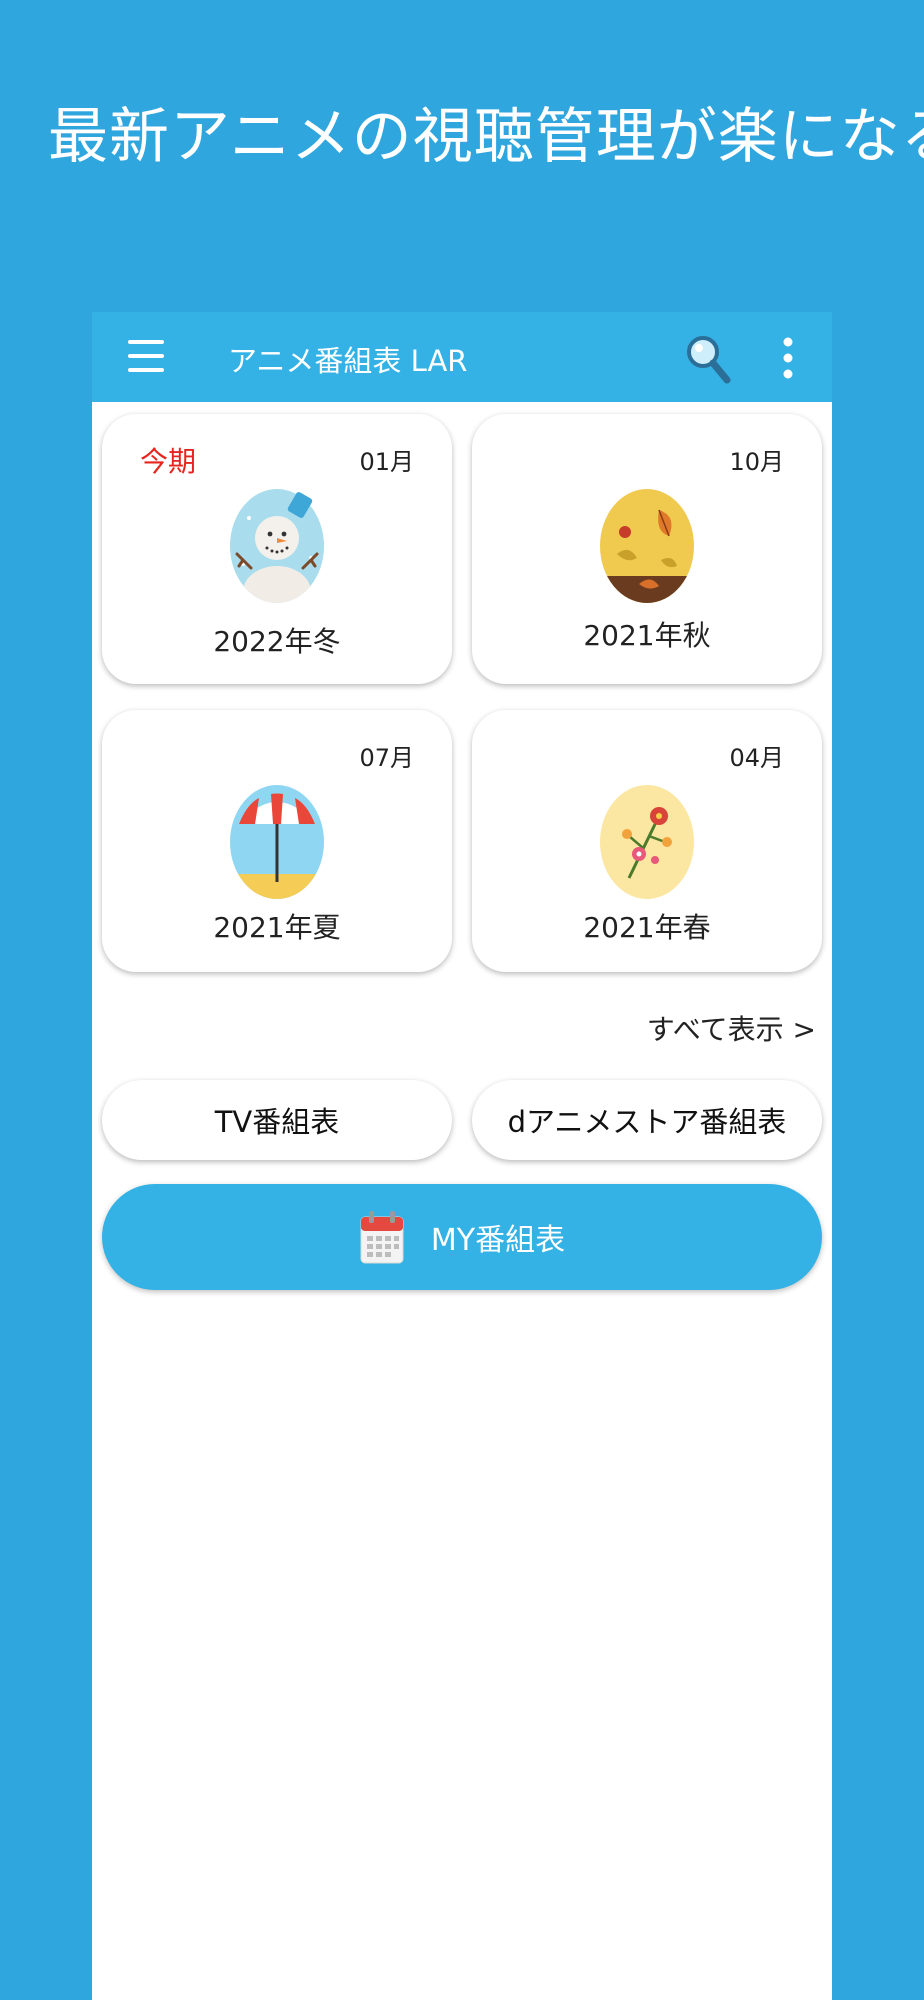  What do you see at coordinates (348, 361) in the screenshot?
I see `app-title: アニメ番組表 LAR` at bounding box center [348, 361].